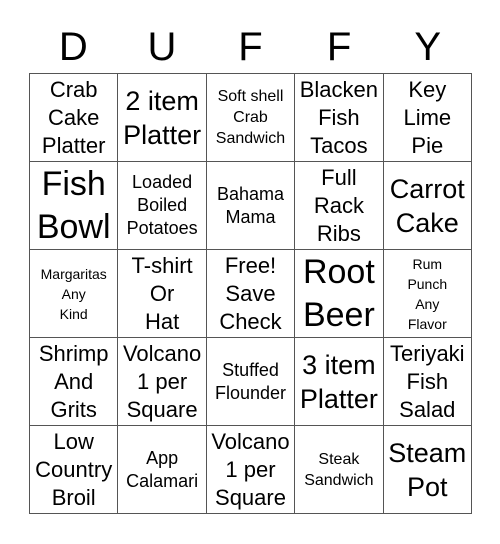  I want to click on bingo-cell: Steam Pot, so click(427, 470).